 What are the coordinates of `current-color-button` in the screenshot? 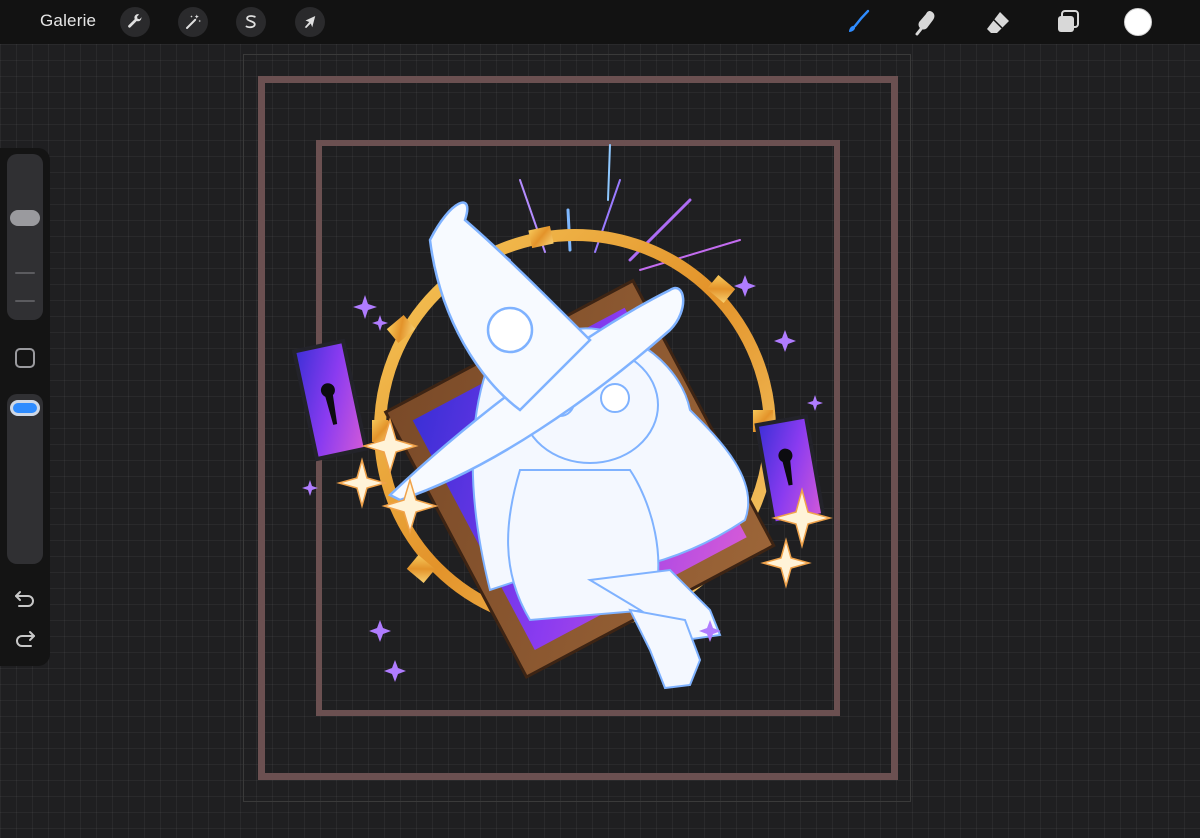 It's located at (1138, 22).